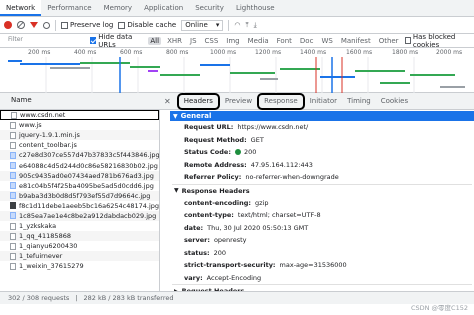 This screenshot has width=474, height=315. What do you see at coordinates (439, 41) in the screenshot?
I see `has-blocked-cookies-checkbox: Has blocked cookies` at bounding box center [439, 41].